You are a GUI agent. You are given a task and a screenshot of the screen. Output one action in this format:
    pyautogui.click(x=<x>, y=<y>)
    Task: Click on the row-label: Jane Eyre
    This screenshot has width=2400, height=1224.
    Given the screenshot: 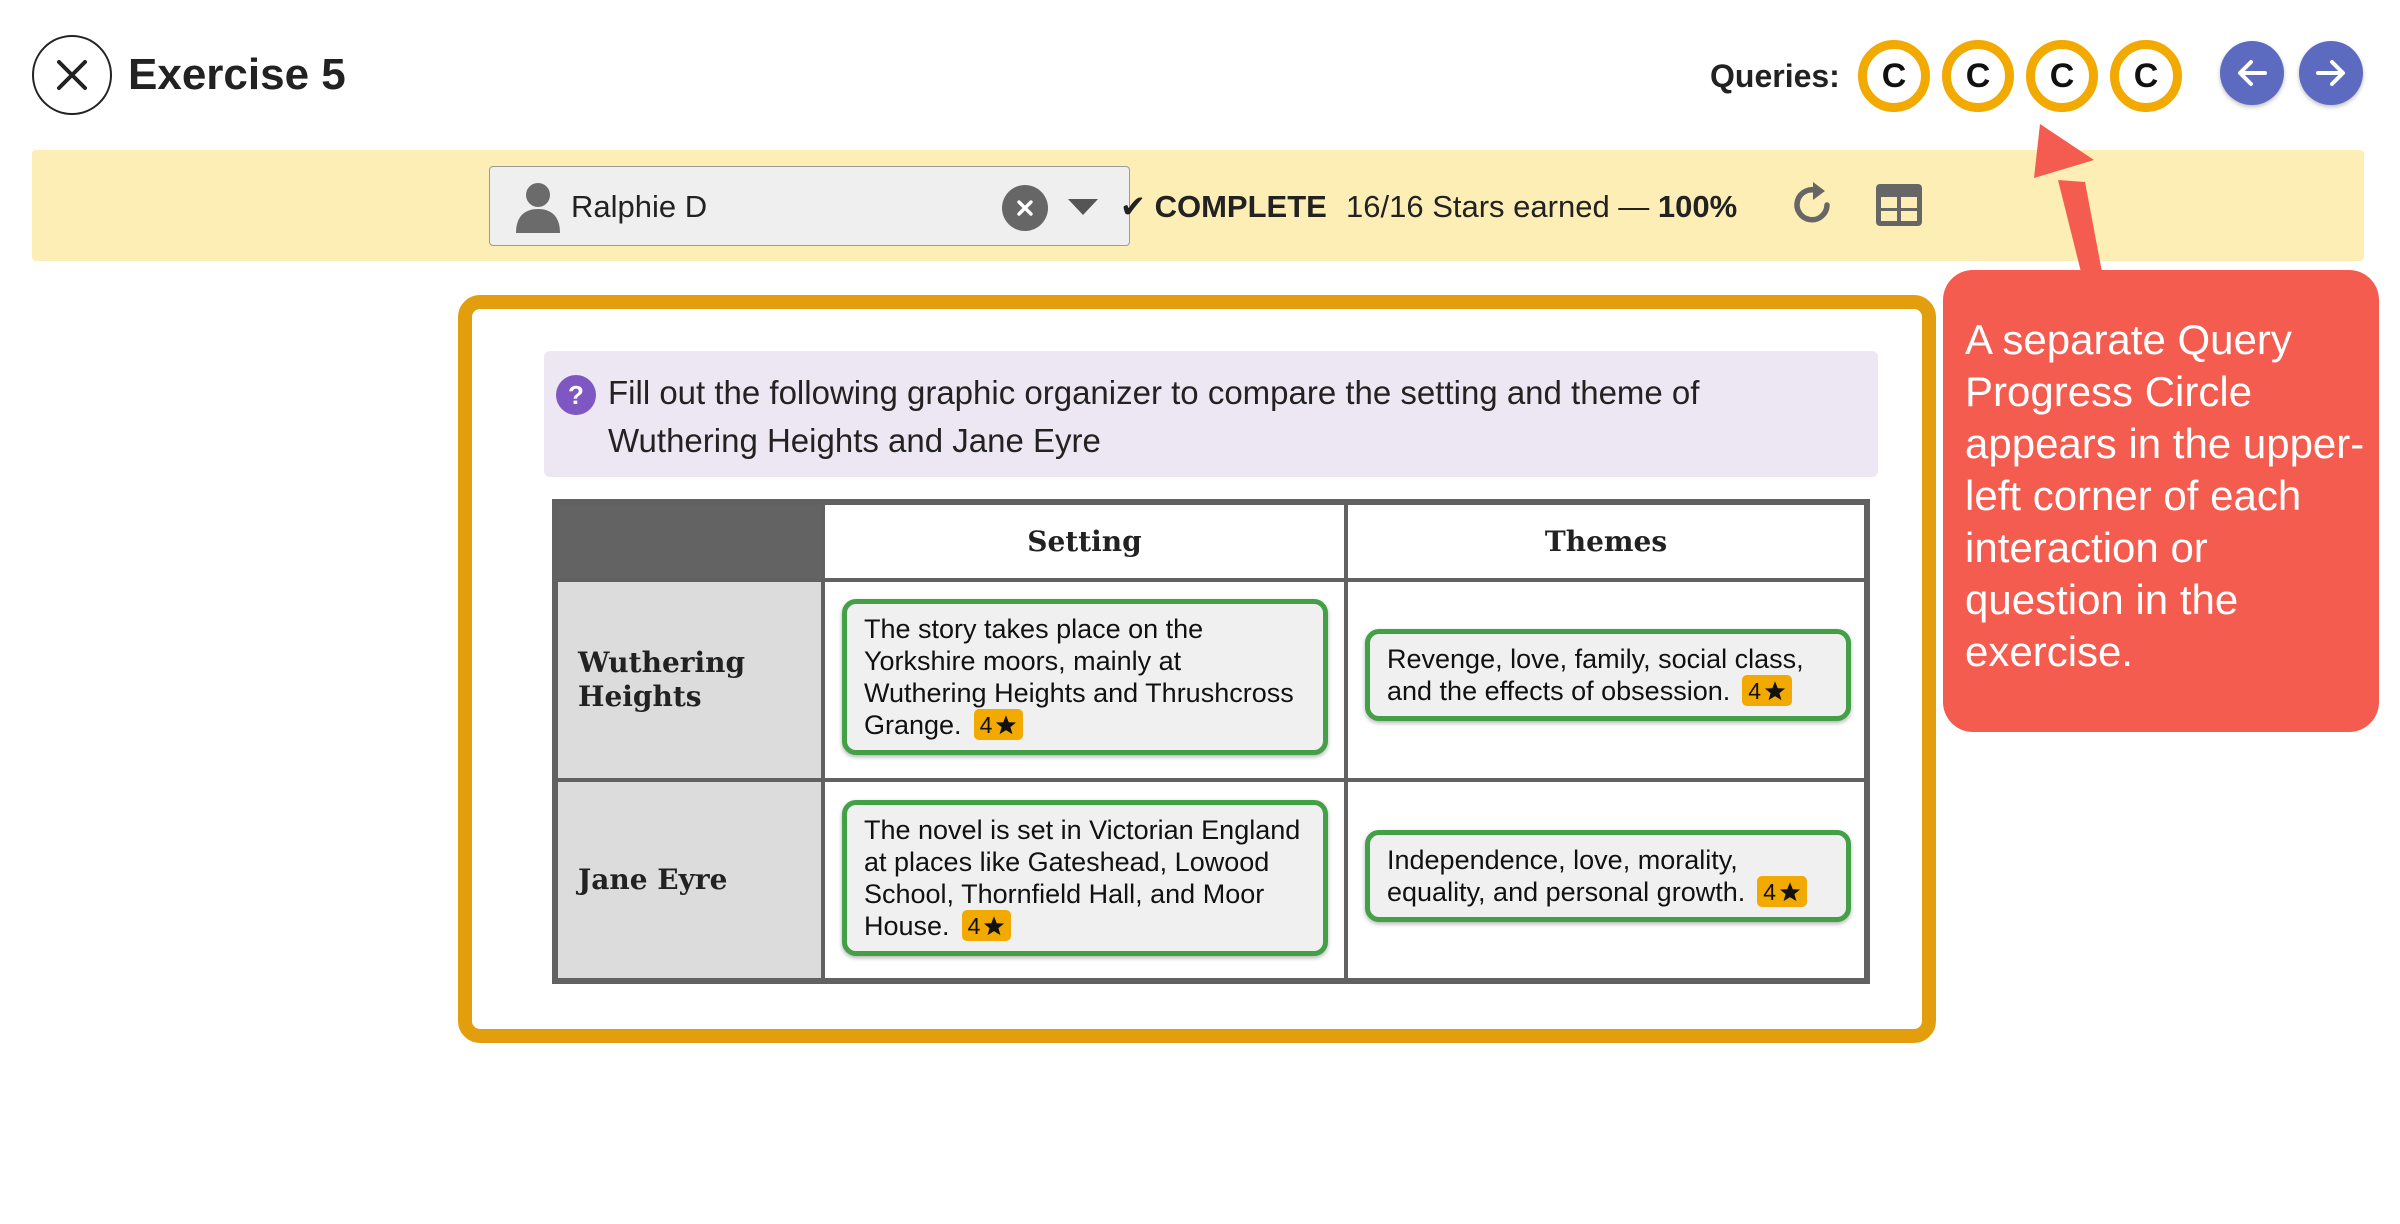 What is the action you would take?
    pyautogui.click(x=653, y=879)
    